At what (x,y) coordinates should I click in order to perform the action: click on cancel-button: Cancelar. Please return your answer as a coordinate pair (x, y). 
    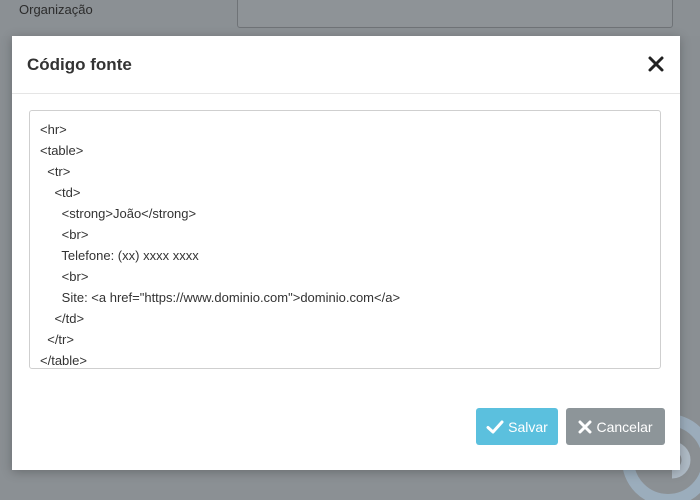
    Looking at the image, I should click on (615, 426).